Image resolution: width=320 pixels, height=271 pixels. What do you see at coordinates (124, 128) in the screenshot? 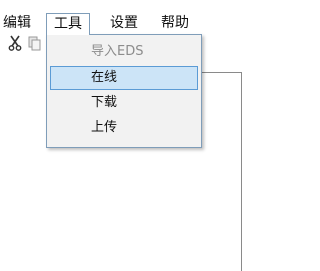
I see `menu-item-upload: 上传` at bounding box center [124, 128].